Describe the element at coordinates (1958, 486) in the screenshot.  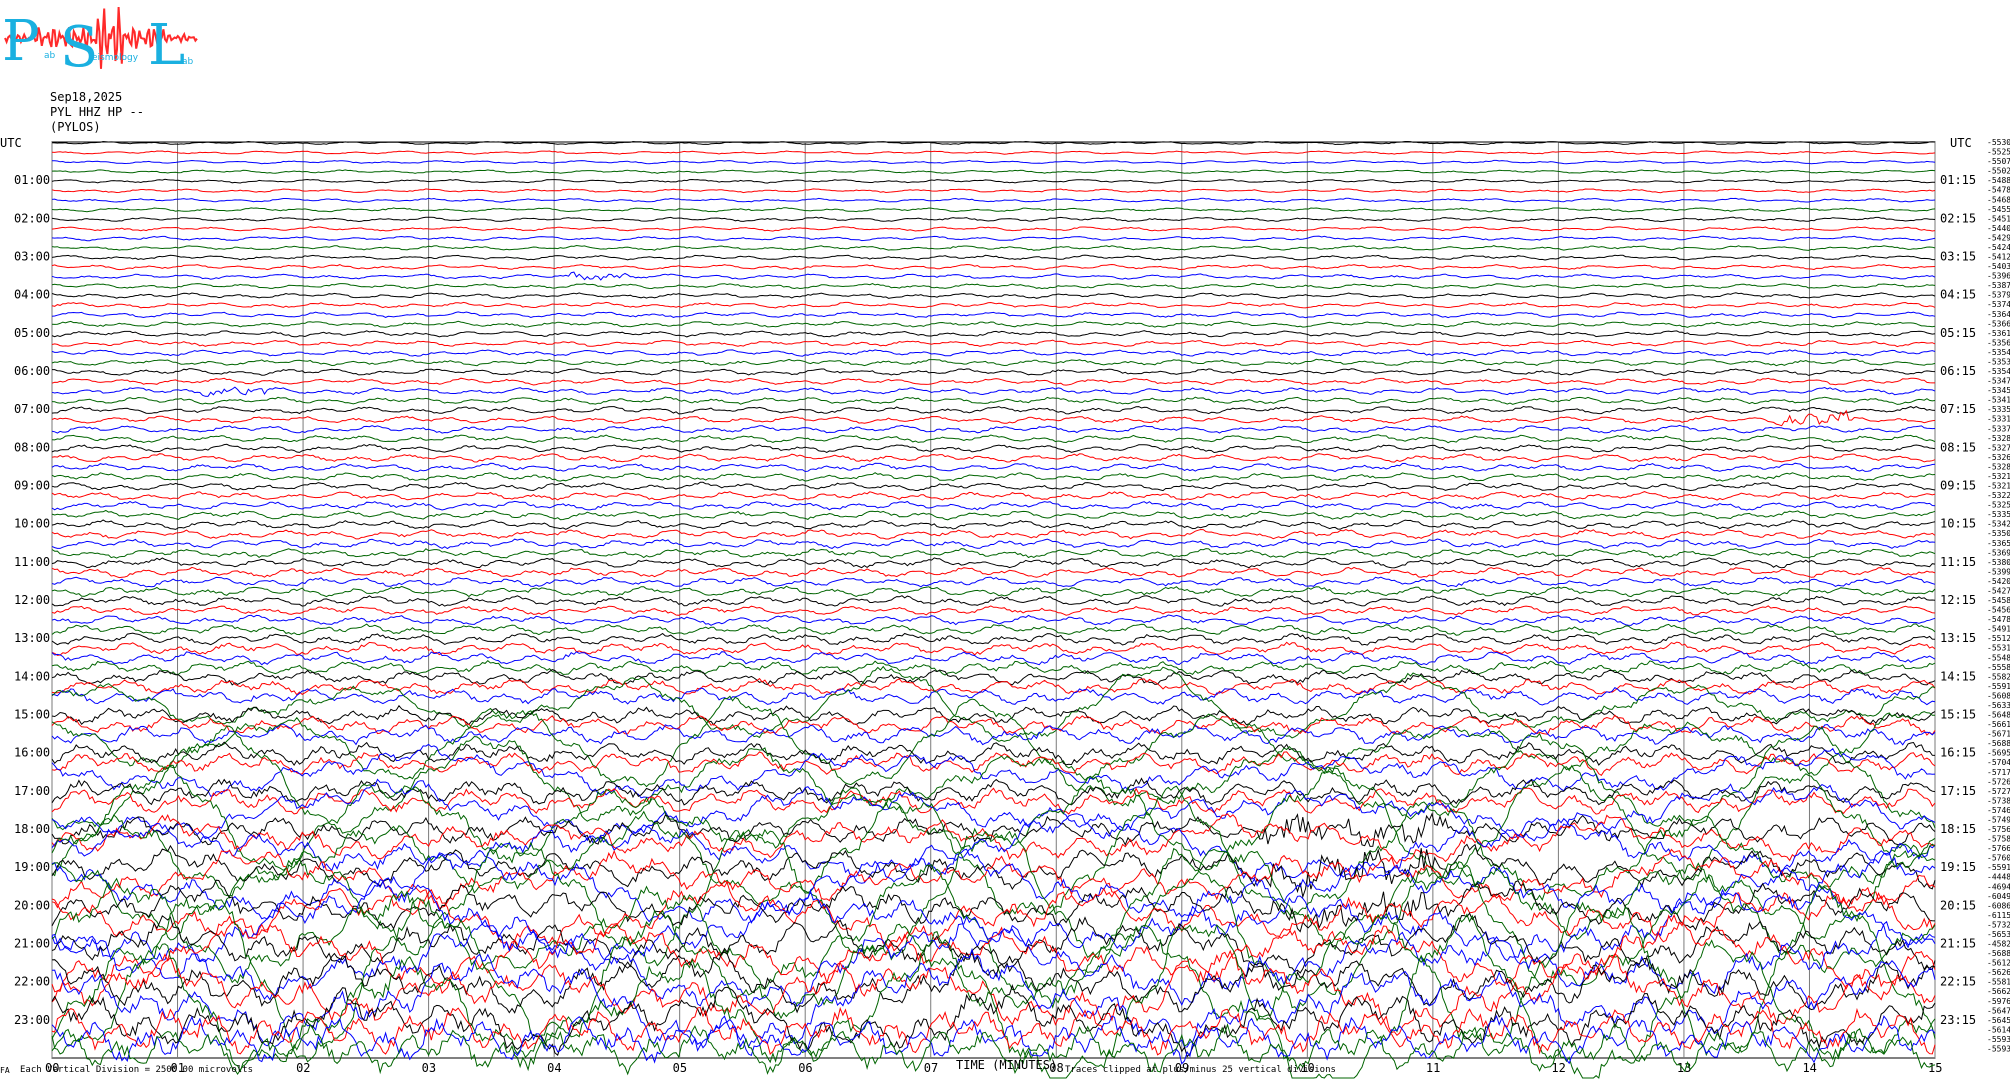
I see `hour-label-right: 09:15` at that location.